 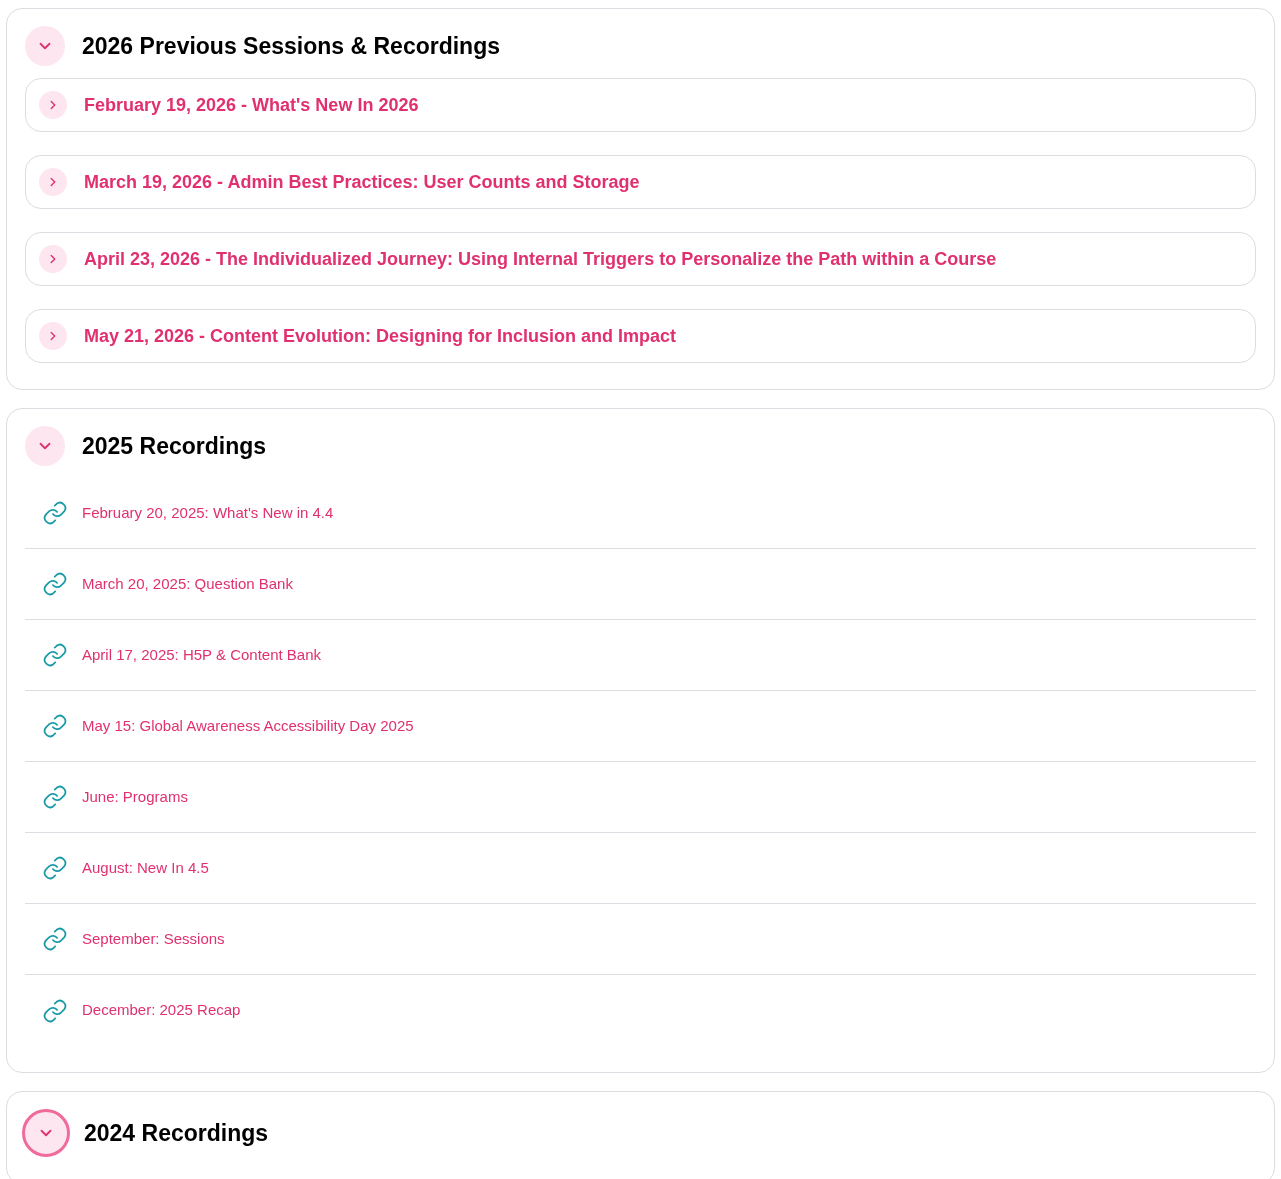 What do you see at coordinates (161, 1010) in the screenshot?
I see `recording-link: December: 2025 Recap` at bounding box center [161, 1010].